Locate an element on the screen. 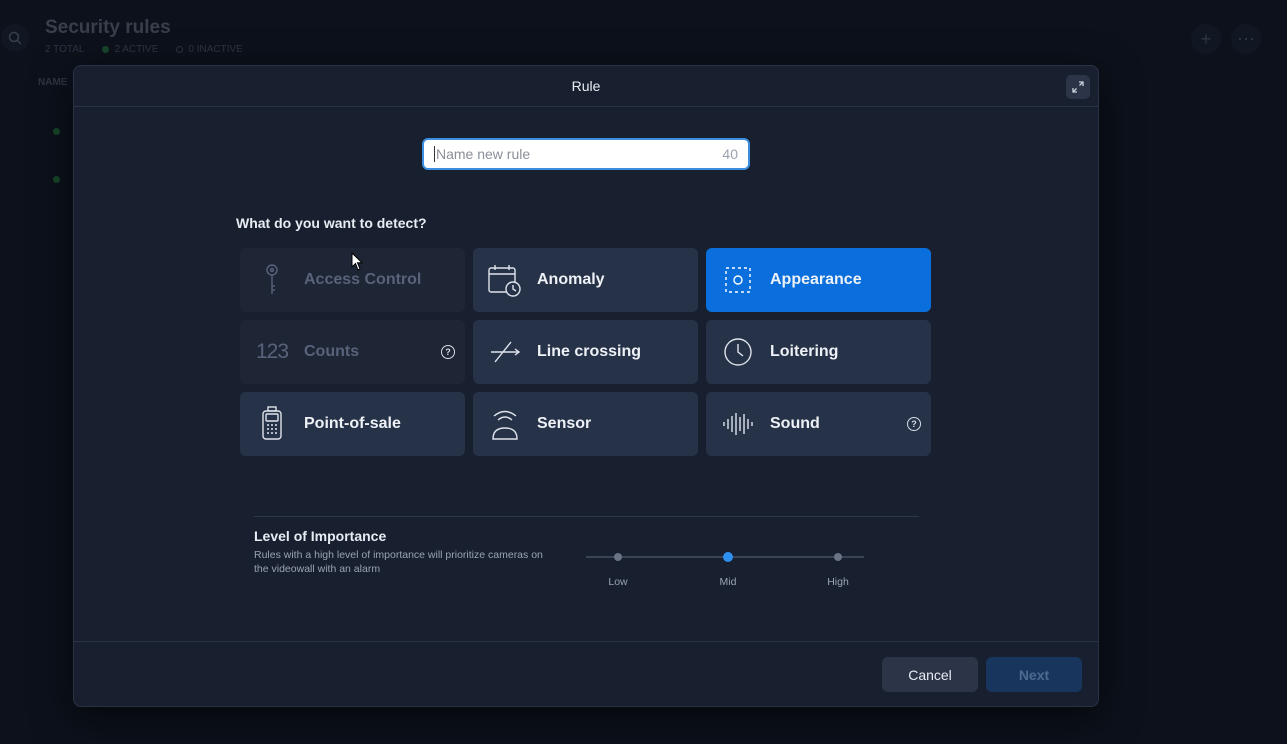 The height and width of the screenshot is (744, 1287). option-label: Sensor is located at coordinates (564, 423).